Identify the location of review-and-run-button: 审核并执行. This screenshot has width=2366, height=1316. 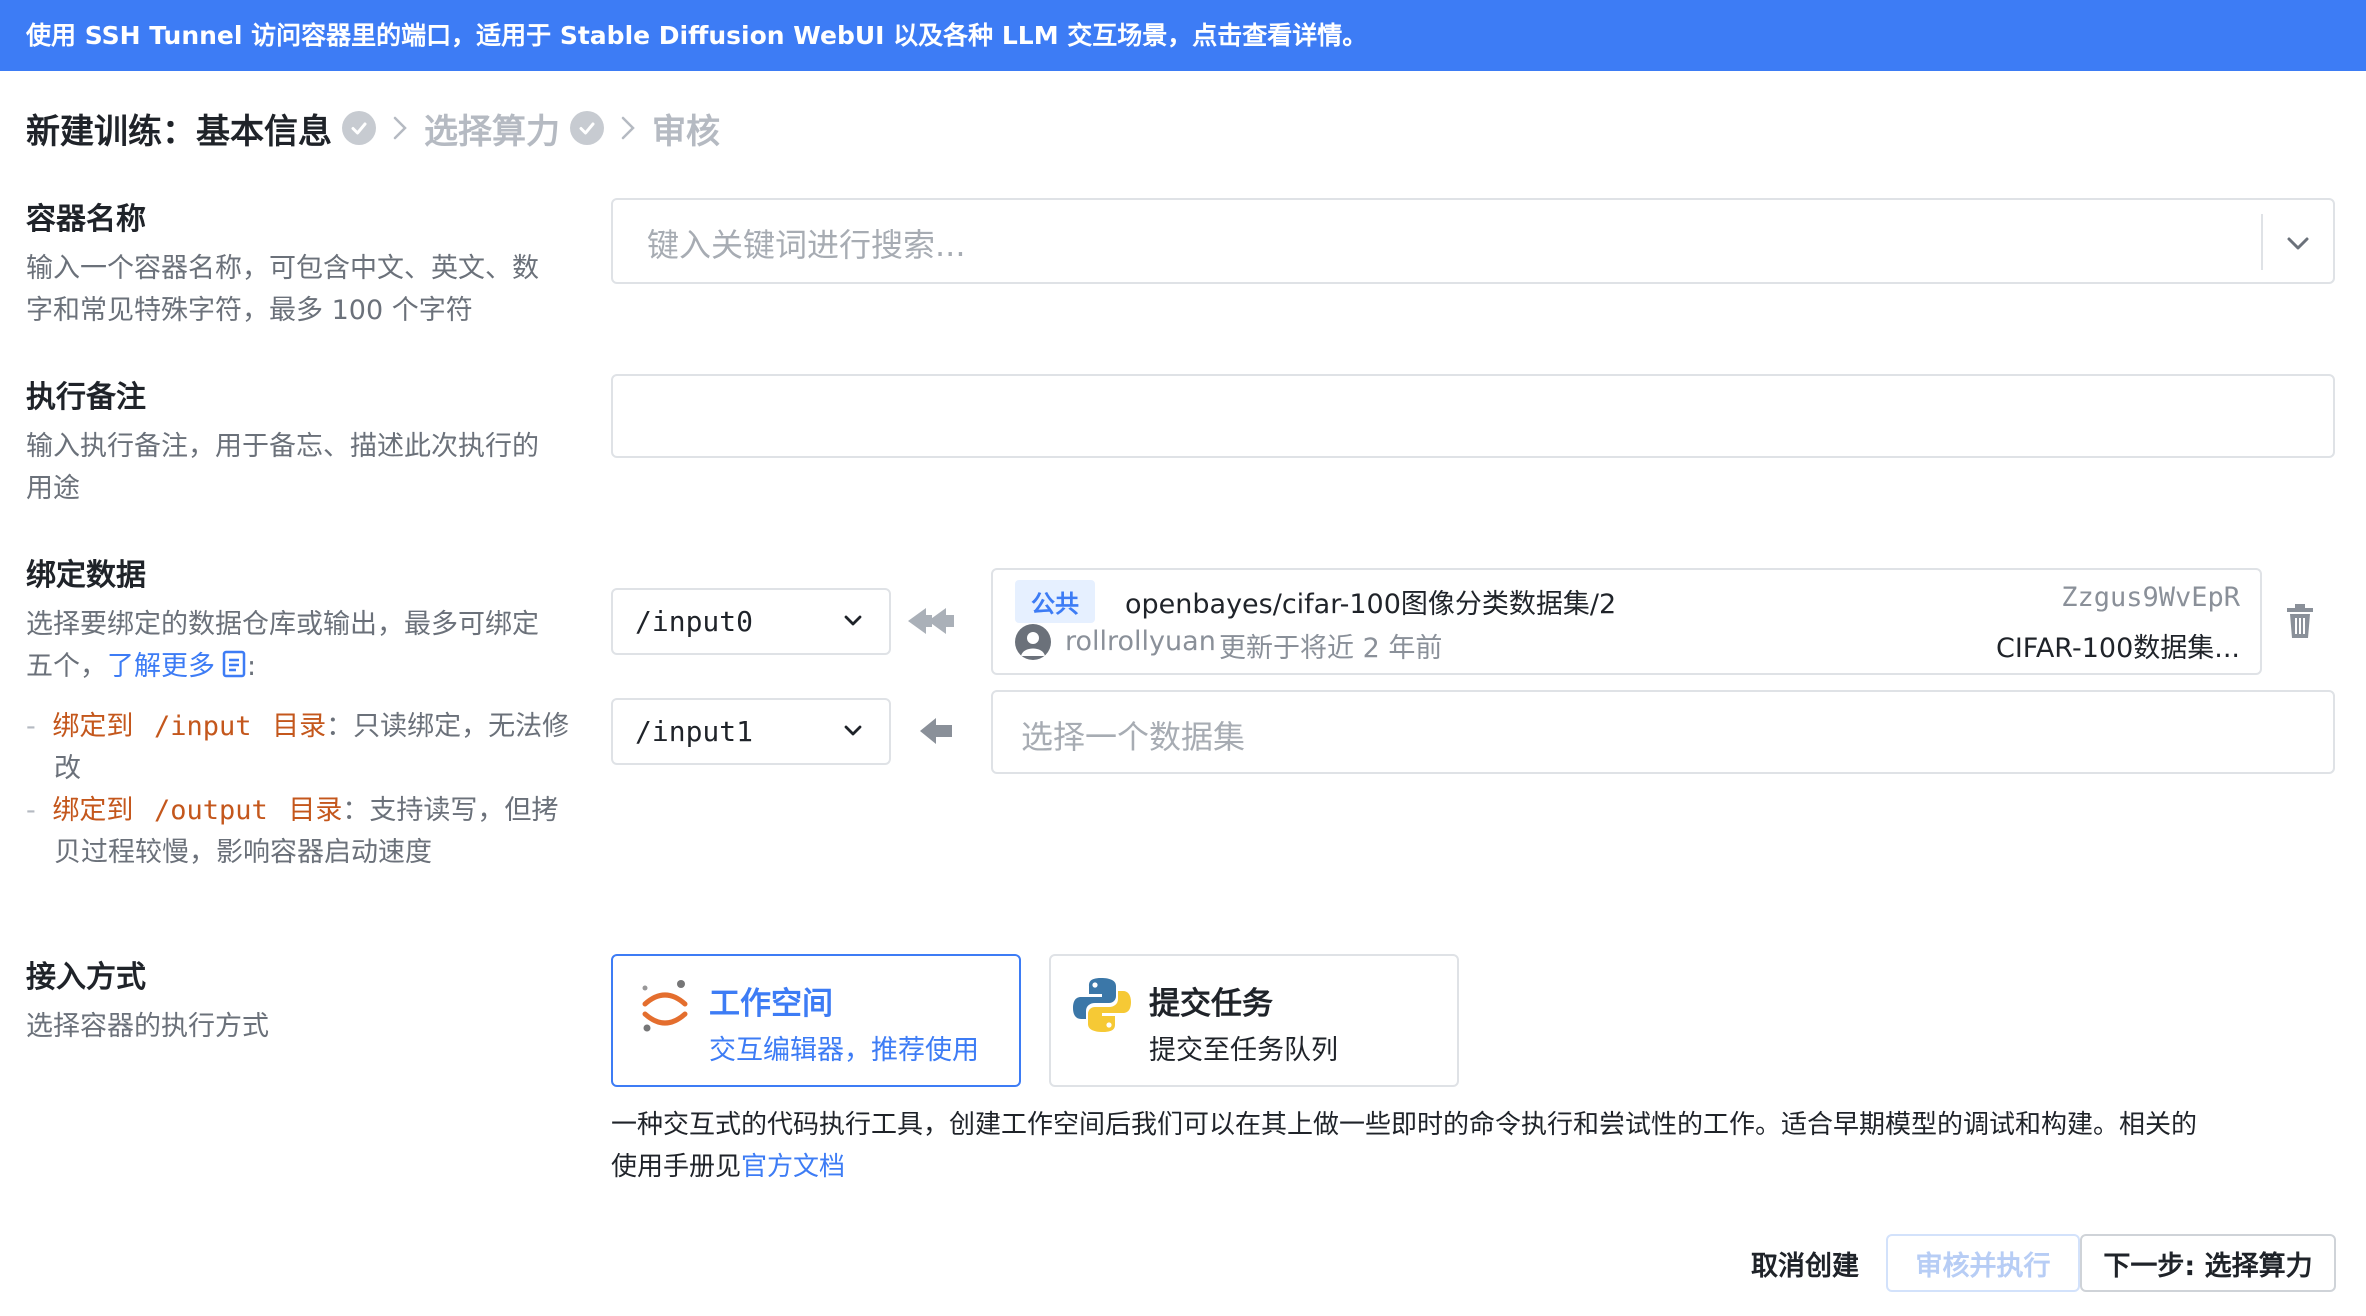
(1983, 1263).